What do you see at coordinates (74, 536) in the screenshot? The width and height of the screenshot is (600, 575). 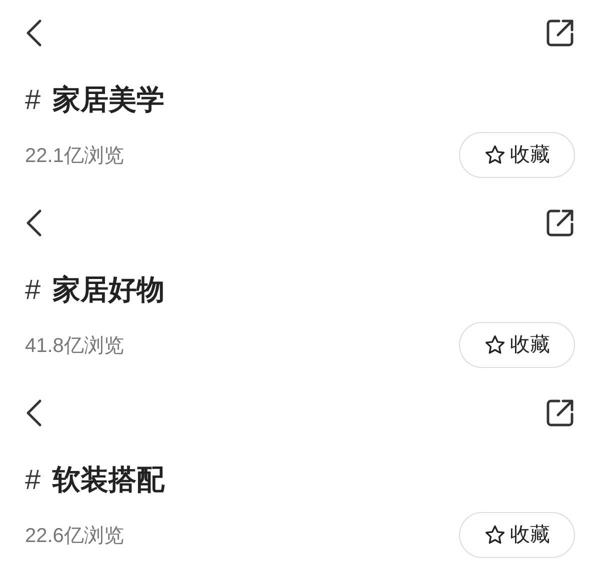 I see `view-count: 22.6亿浏览` at bounding box center [74, 536].